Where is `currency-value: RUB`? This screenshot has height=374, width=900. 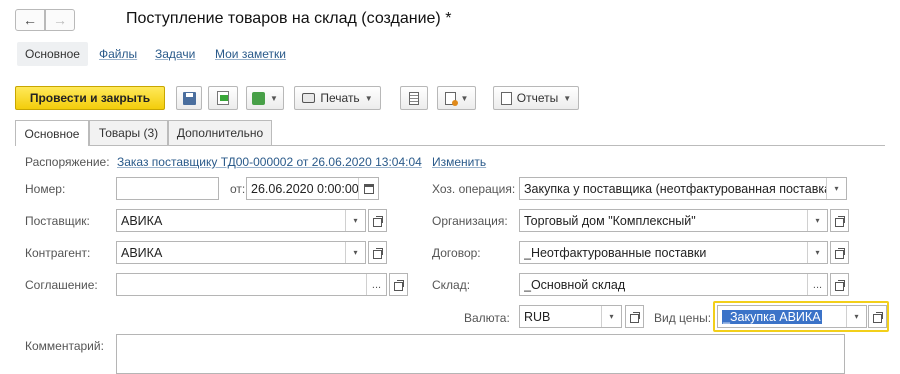 currency-value: RUB is located at coordinates (537, 316).